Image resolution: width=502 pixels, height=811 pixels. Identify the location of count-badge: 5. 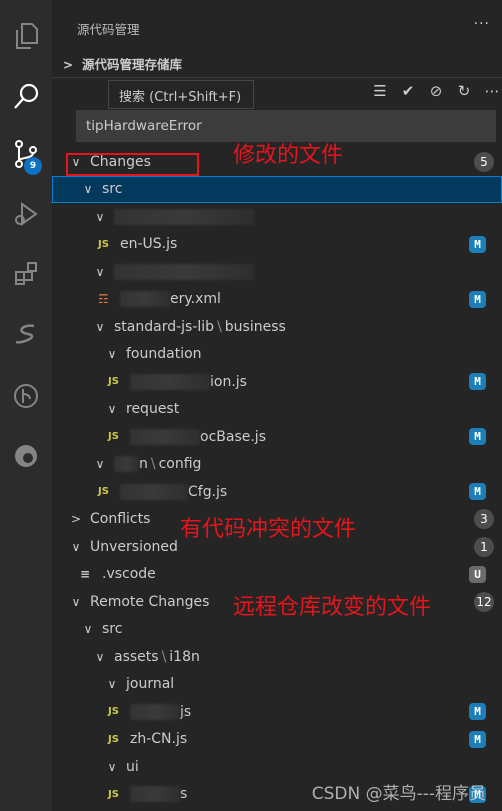
(484, 161).